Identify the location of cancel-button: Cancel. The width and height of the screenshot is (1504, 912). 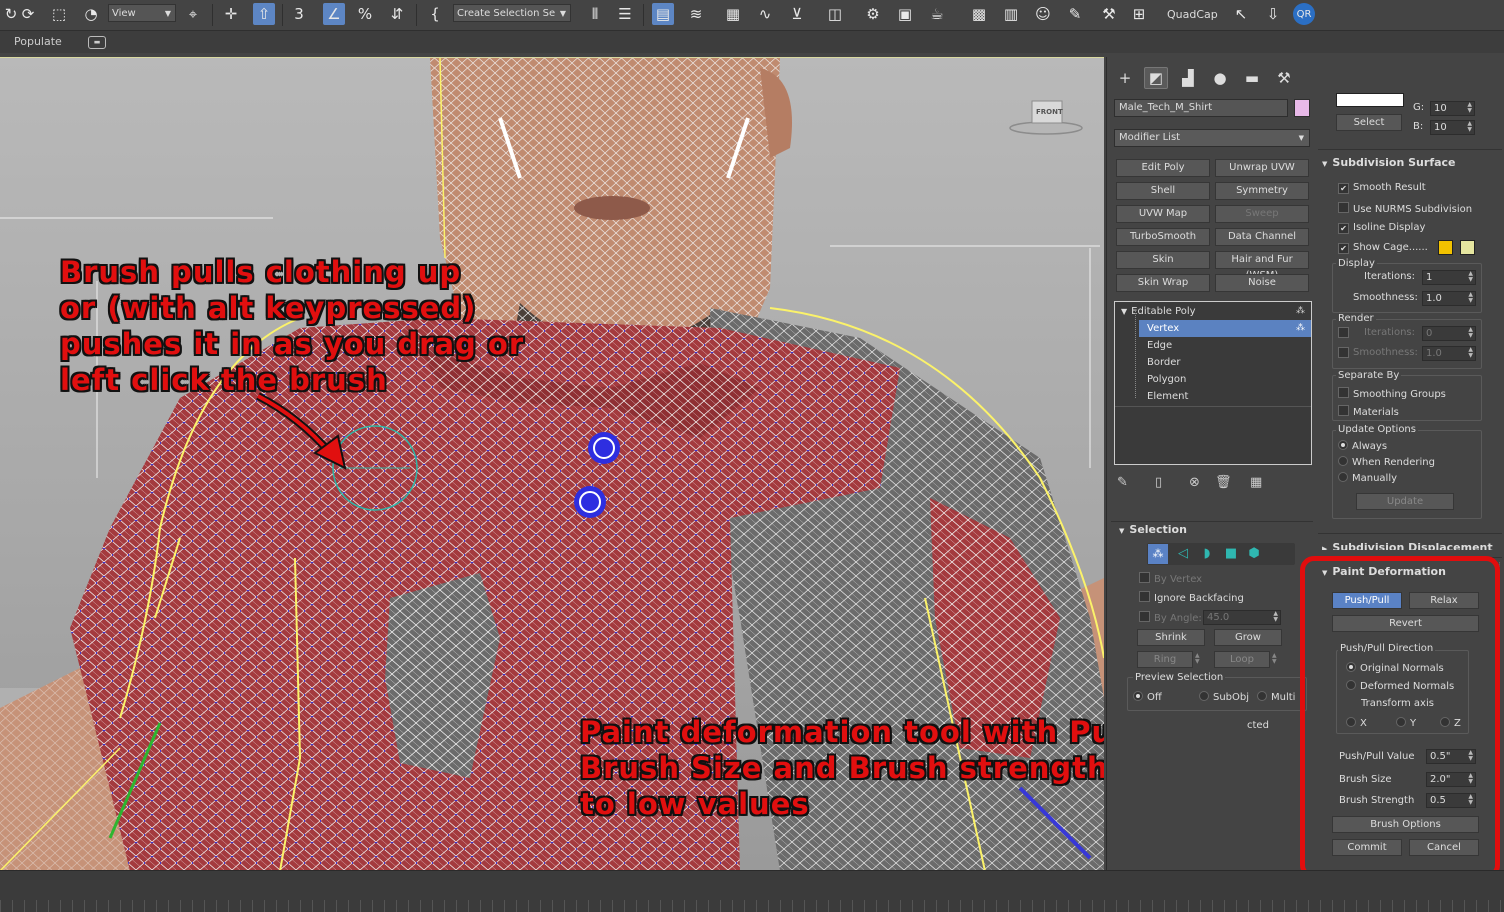
(1444, 847).